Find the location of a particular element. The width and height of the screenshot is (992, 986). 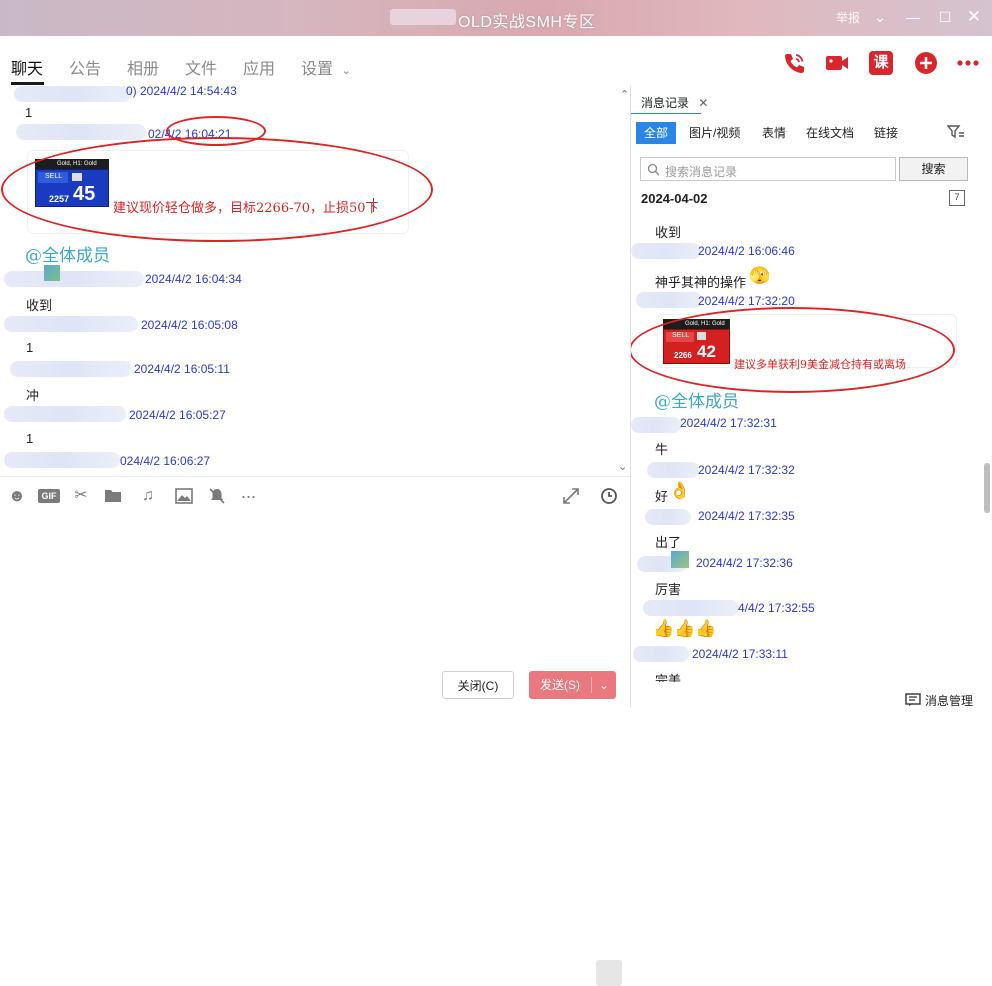

filter-online-docs: 在线文档 is located at coordinates (830, 133).